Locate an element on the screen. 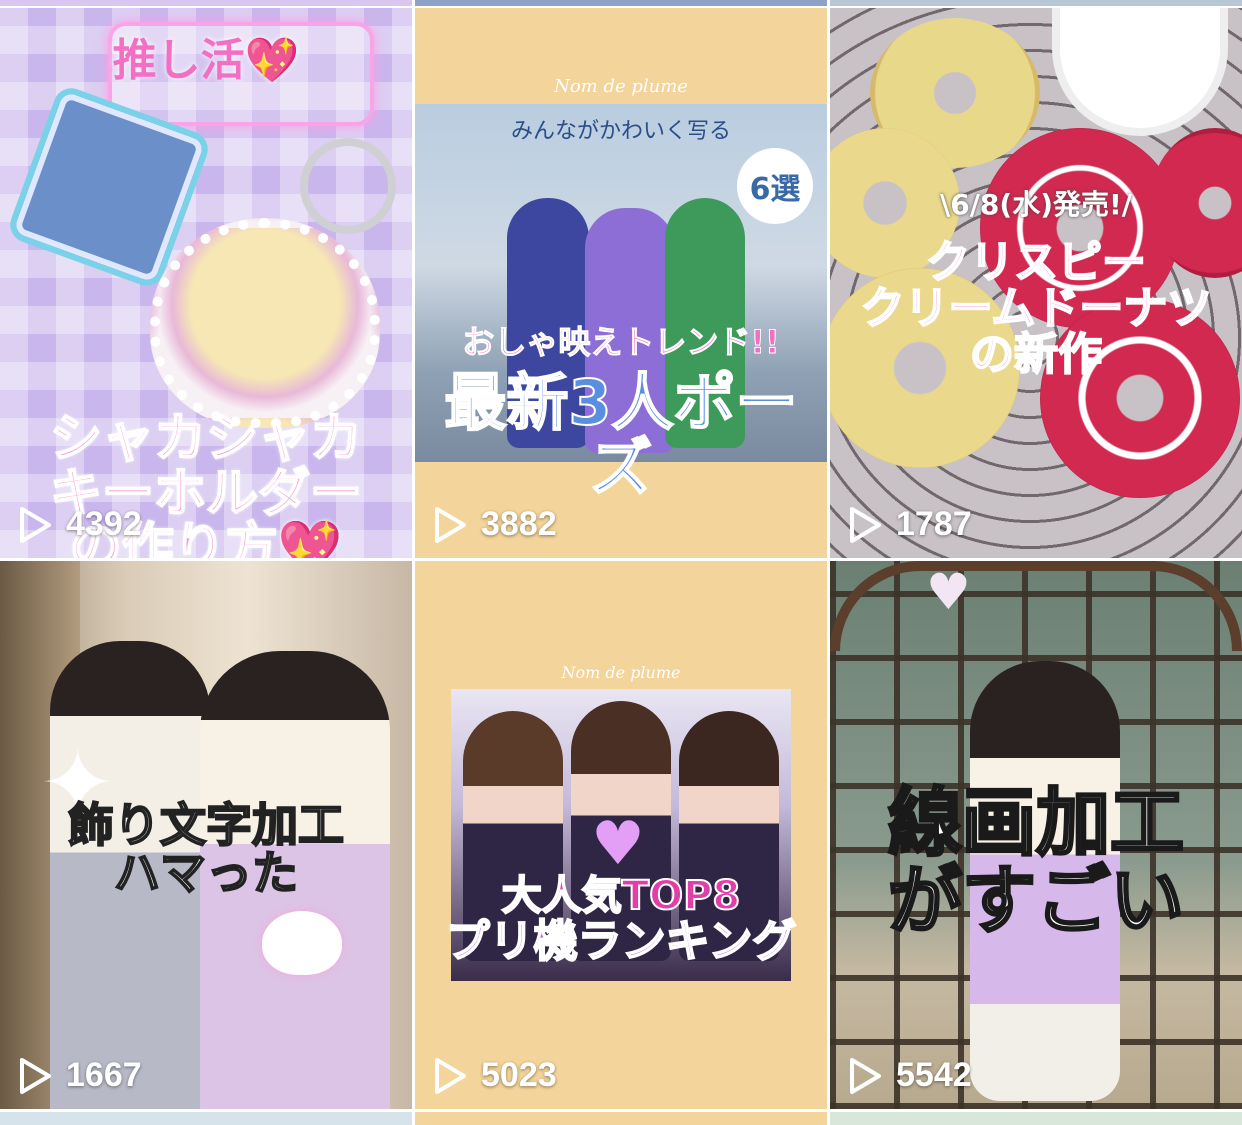 This screenshot has height=1125, width=1242. badge-6sen: 6選 is located at coordinates (775, 186).